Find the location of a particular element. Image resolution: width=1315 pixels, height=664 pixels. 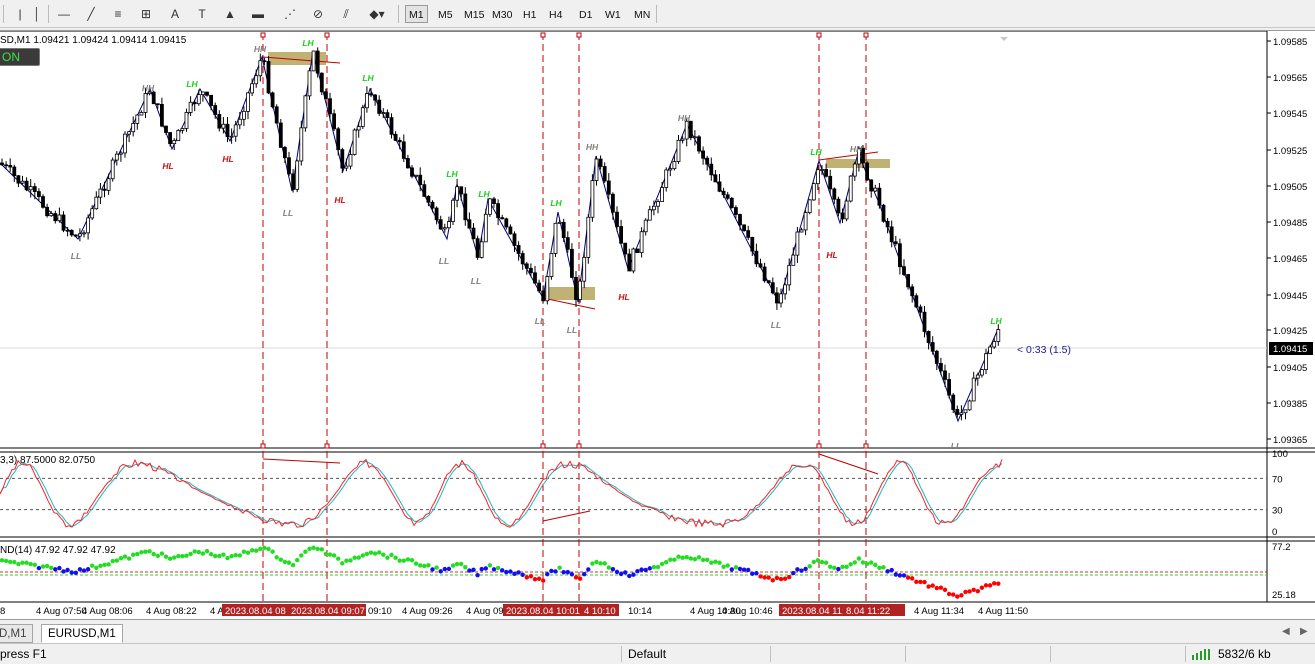

status-help: press F1 is located at coordinates (23, 654).